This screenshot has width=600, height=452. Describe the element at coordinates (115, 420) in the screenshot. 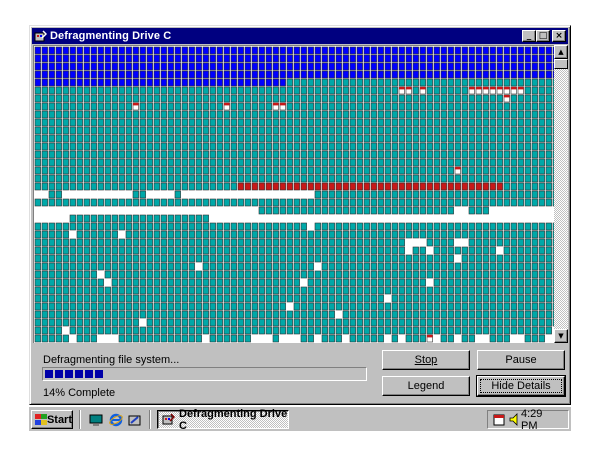

I see `internet-explorer-icon` at that location.